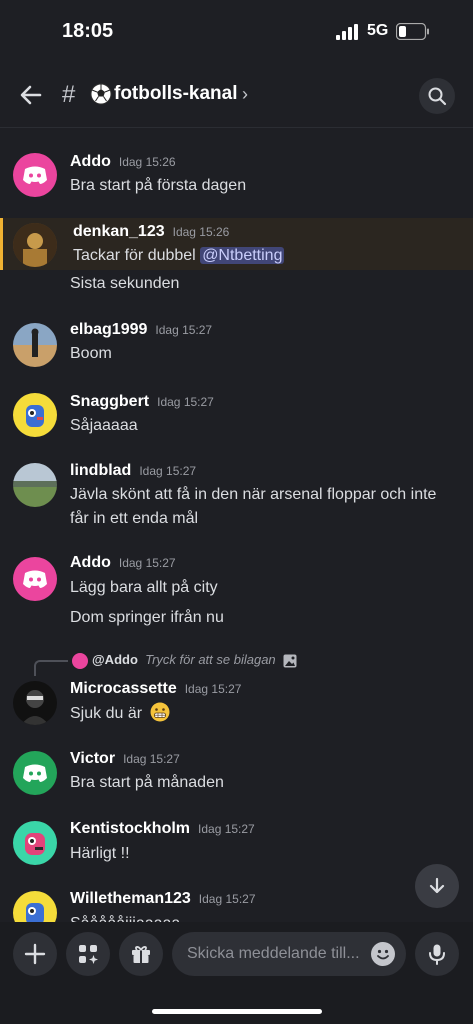 This screenshot has width=473, height=1024. What do you see at coordinates (236, 700) in the screenshot?
I see `message-item: Microcassette Idag 15:27 Sjuk du är` at bounding box center [236, 700].